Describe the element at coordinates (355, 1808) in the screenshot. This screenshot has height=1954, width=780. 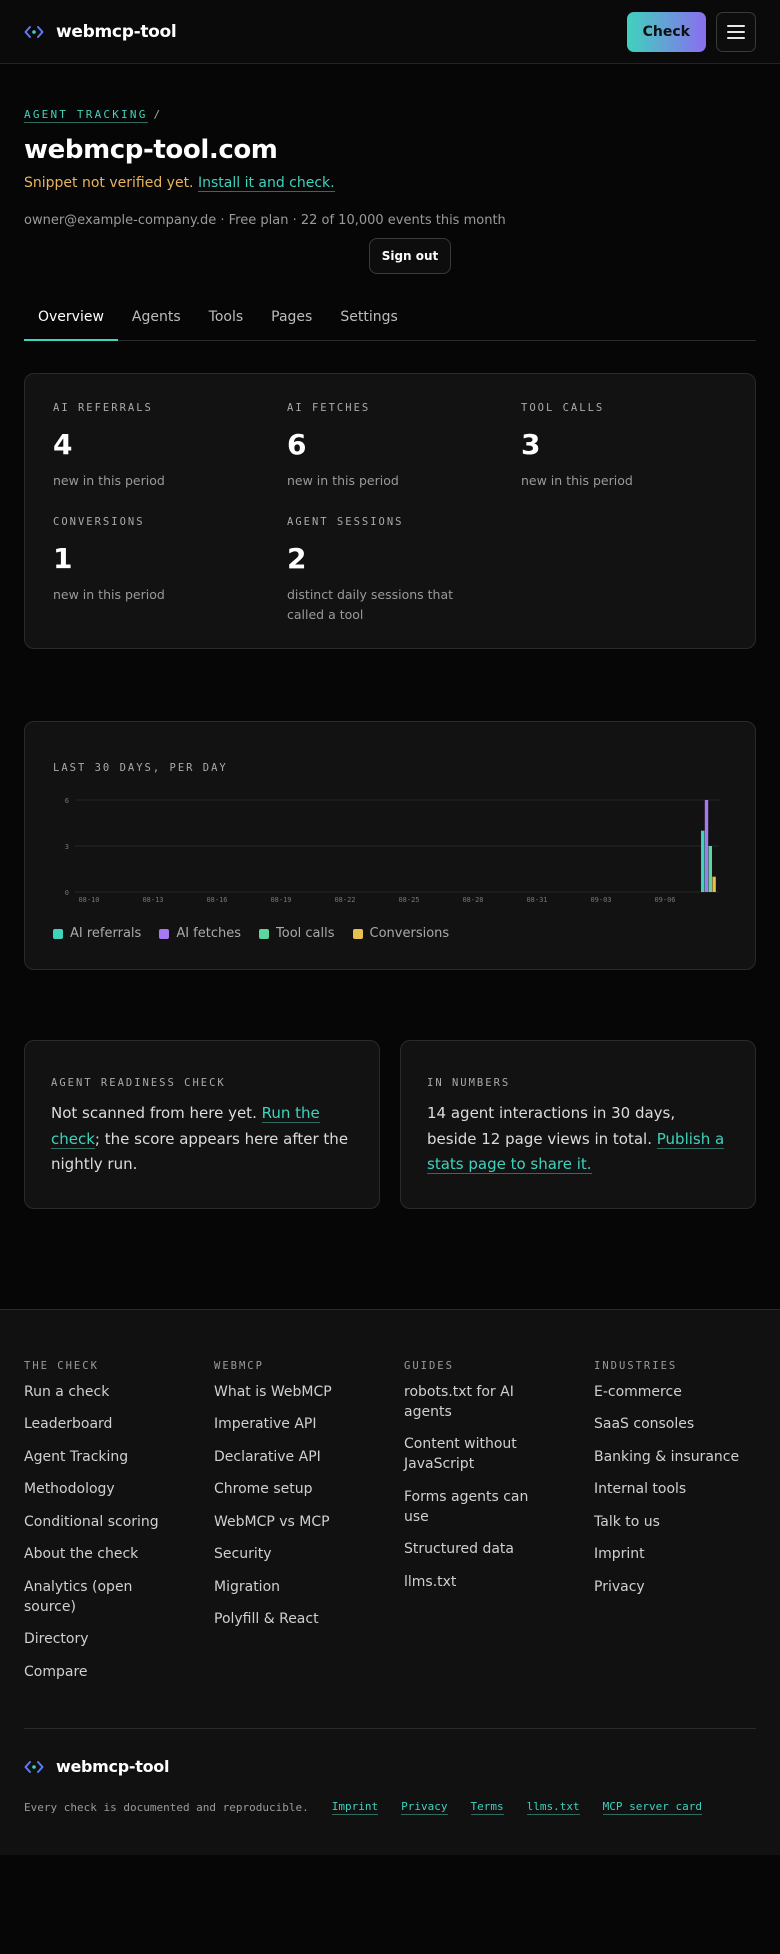
I see `footer-legal-link: Imprint` at that location.